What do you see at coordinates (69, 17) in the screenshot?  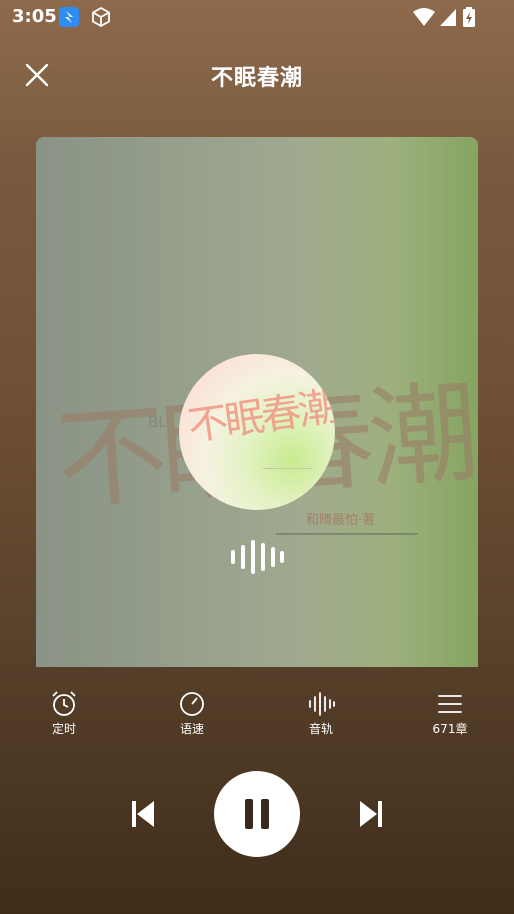 I see `app-notification-icon` at bounding box center [69, 17].